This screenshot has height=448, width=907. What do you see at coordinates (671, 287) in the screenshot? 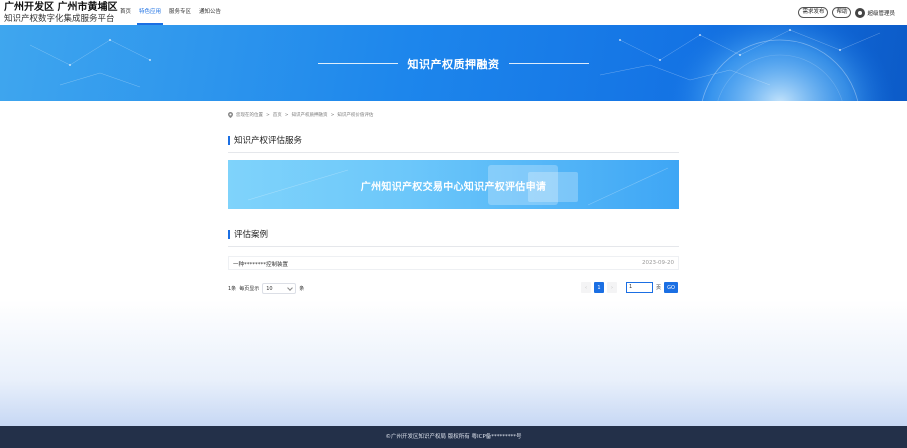
I see `go-button: GO` at bounding box center [671, 287].